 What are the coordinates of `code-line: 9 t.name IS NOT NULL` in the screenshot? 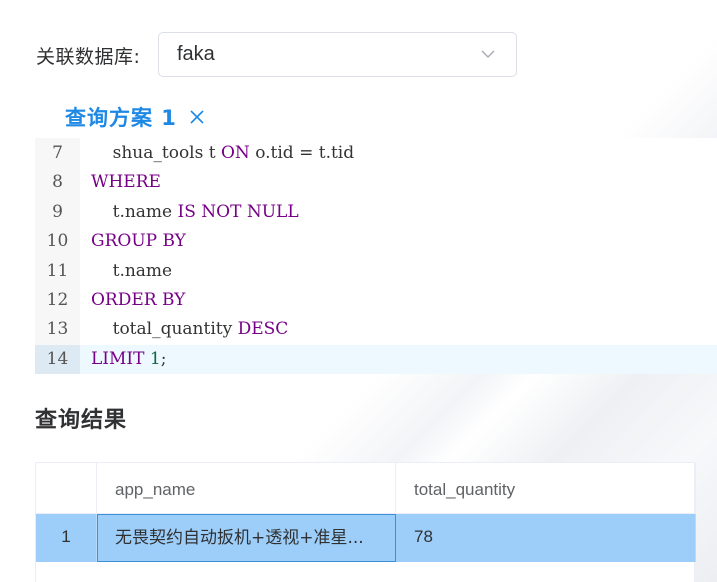 It's located at (376, 212).